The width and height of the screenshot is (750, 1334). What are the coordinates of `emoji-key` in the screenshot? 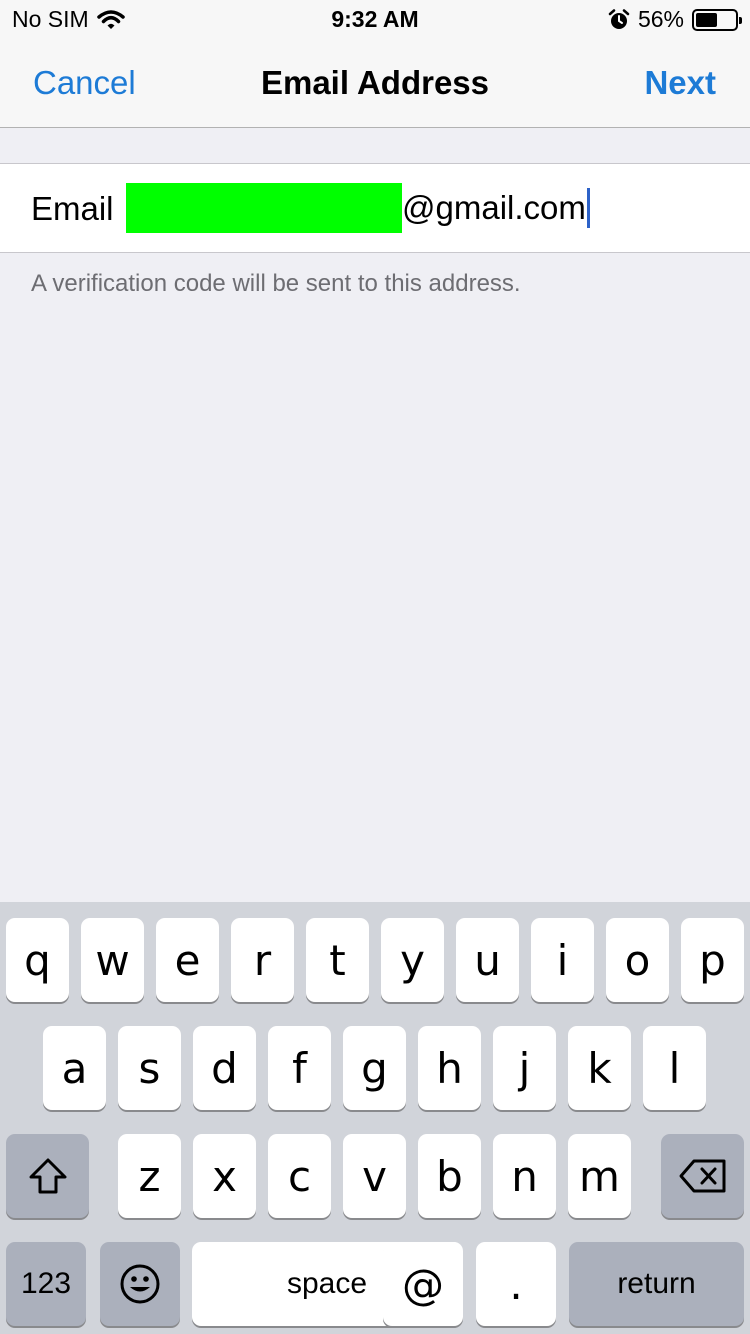 It's located at (140, 1284).